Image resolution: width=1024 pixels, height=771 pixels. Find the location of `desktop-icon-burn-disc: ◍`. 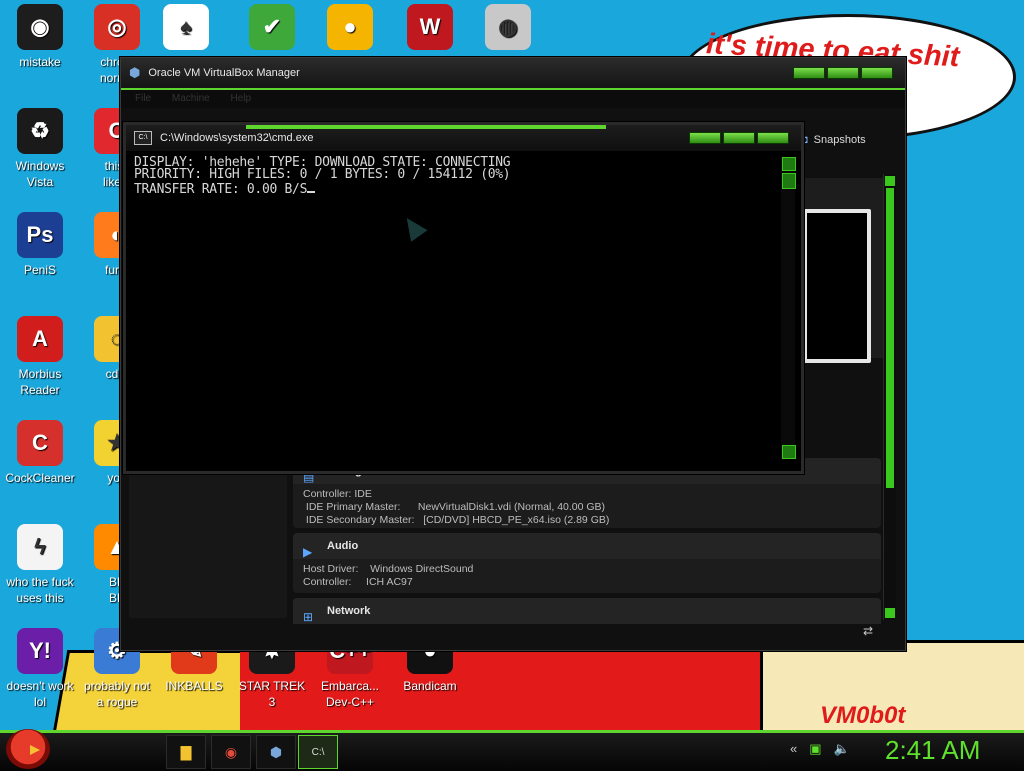

desktop-icon-burn-disc: ◍ is located at coordinates (508, 29).